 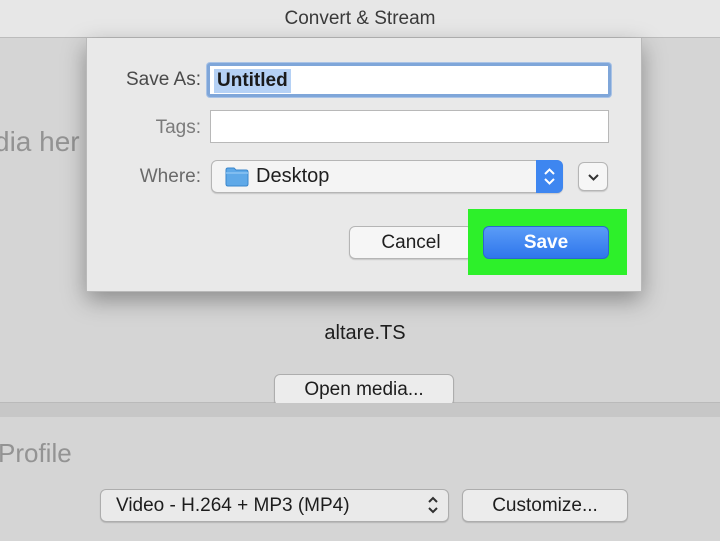 I want to click on tags-input, so click(x=409, y=126).